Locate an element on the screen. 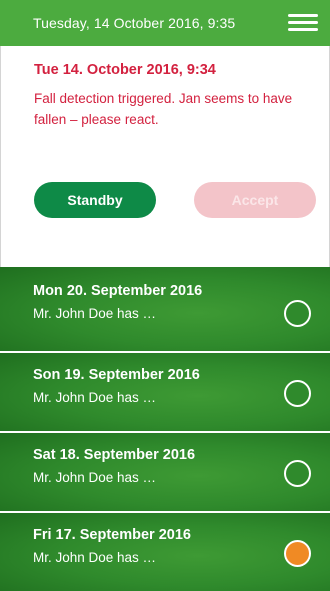 The image size is (330, 591). current-datetime: Tuesday, 14 October 2016, 9:35 is located at coordinates (134, 23).